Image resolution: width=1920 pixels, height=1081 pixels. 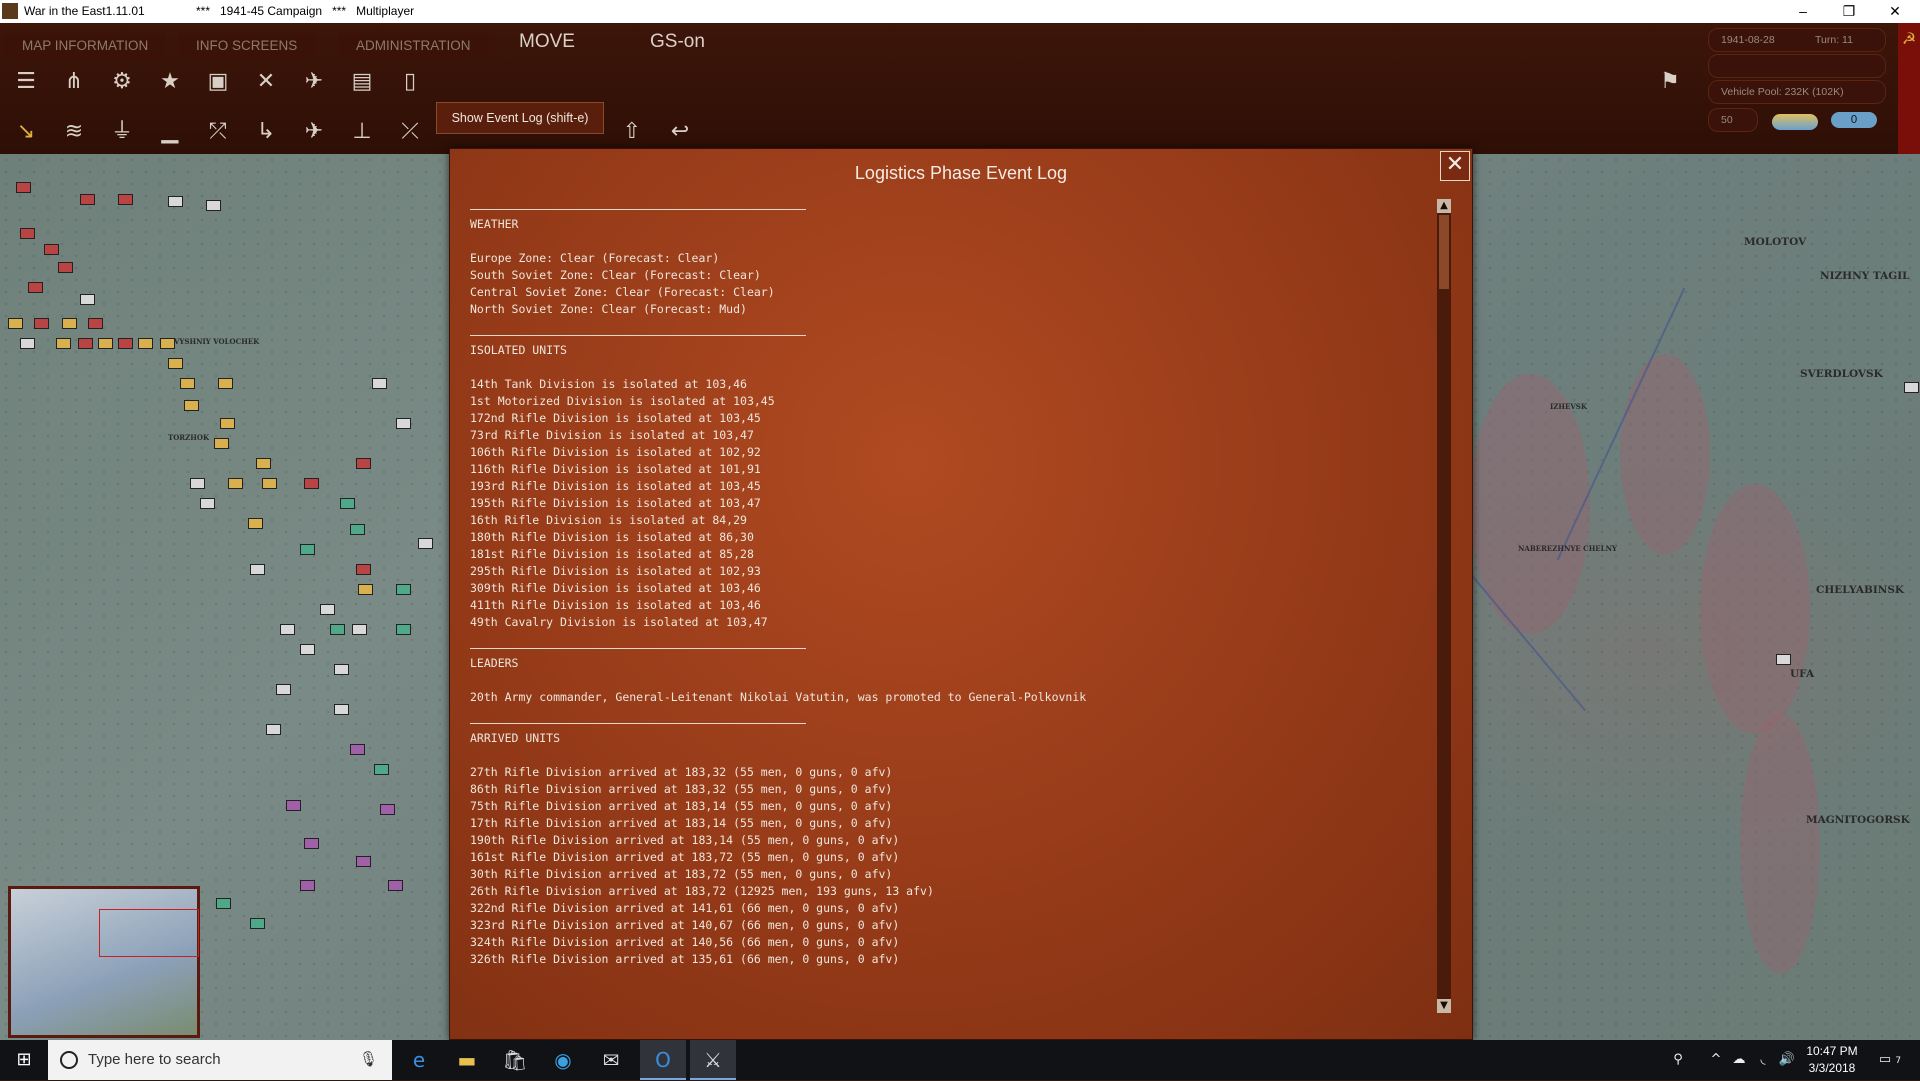 What do you see at coordinates (1733, 120) in the screenshot?
I see `delay-panel: 50` at bounding box center [1733, 120].